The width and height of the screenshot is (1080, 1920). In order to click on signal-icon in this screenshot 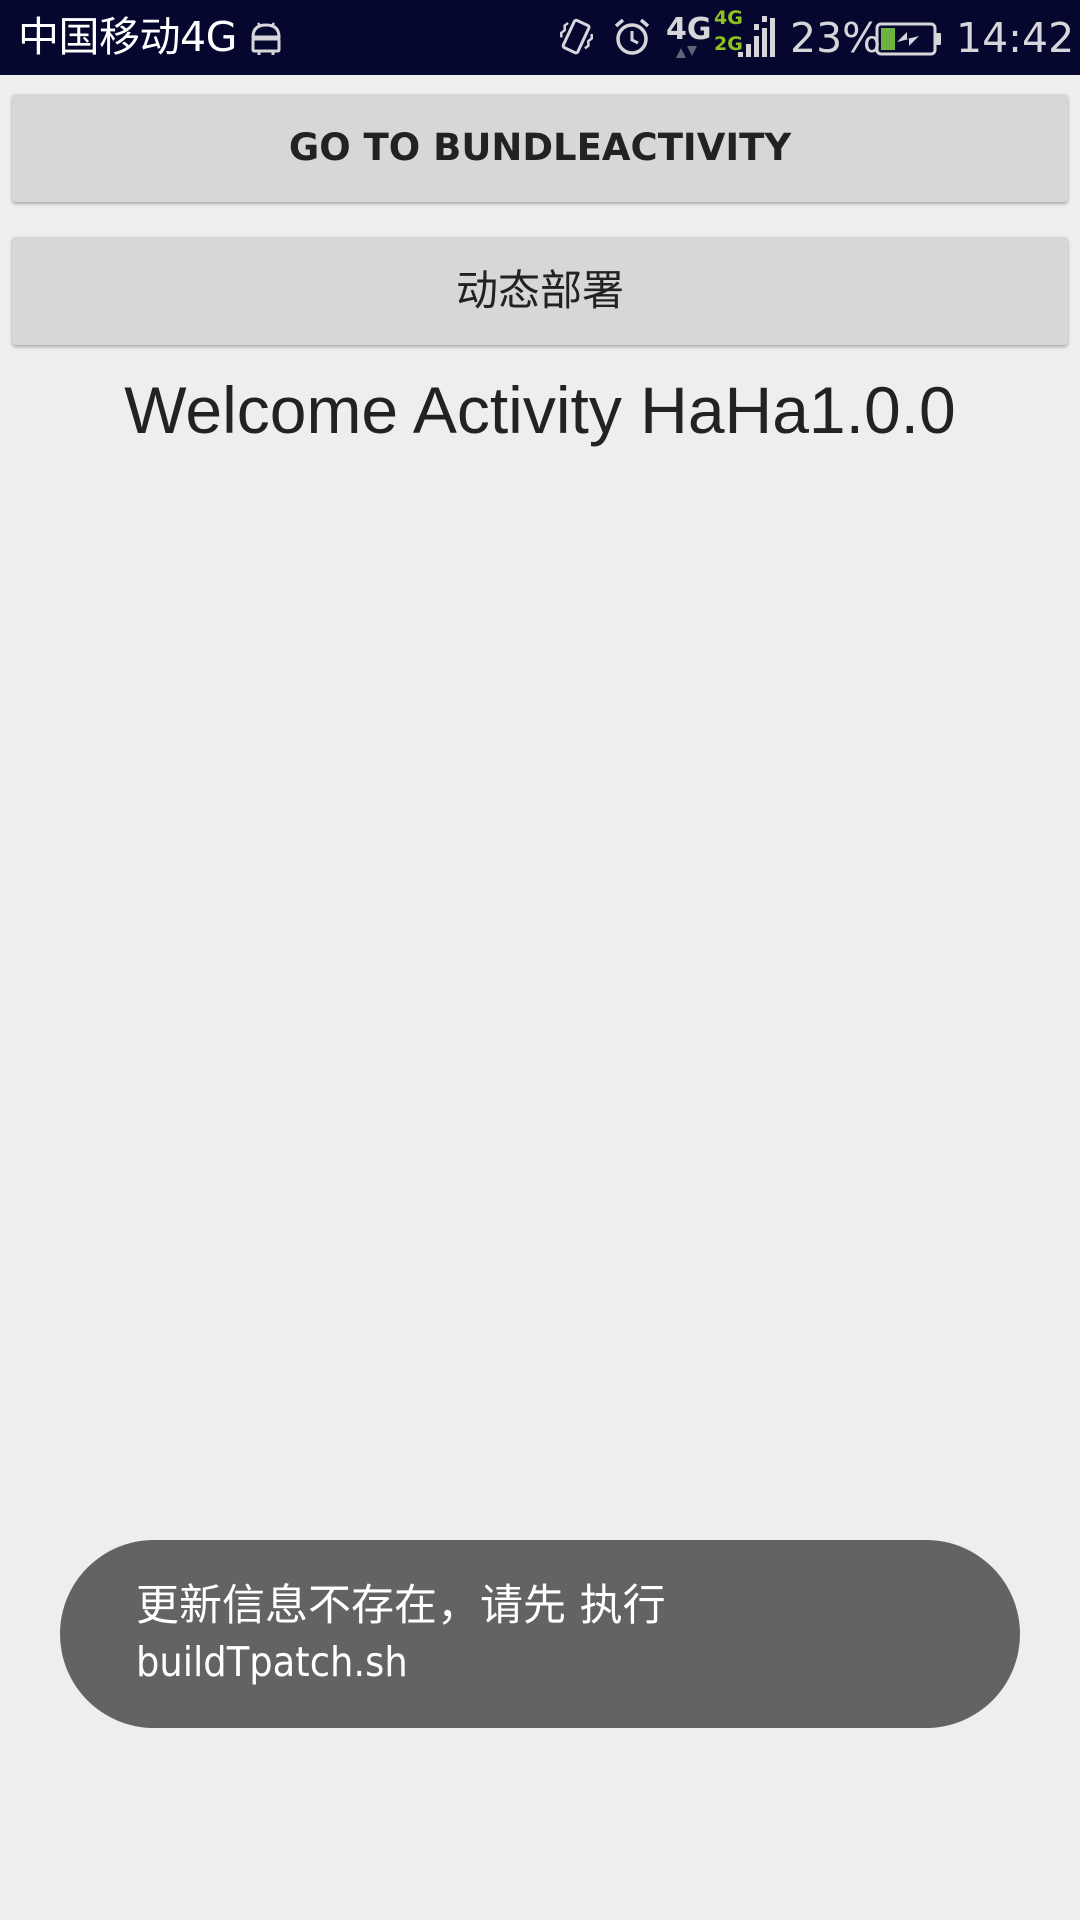, I will do `click(756, 36)`.